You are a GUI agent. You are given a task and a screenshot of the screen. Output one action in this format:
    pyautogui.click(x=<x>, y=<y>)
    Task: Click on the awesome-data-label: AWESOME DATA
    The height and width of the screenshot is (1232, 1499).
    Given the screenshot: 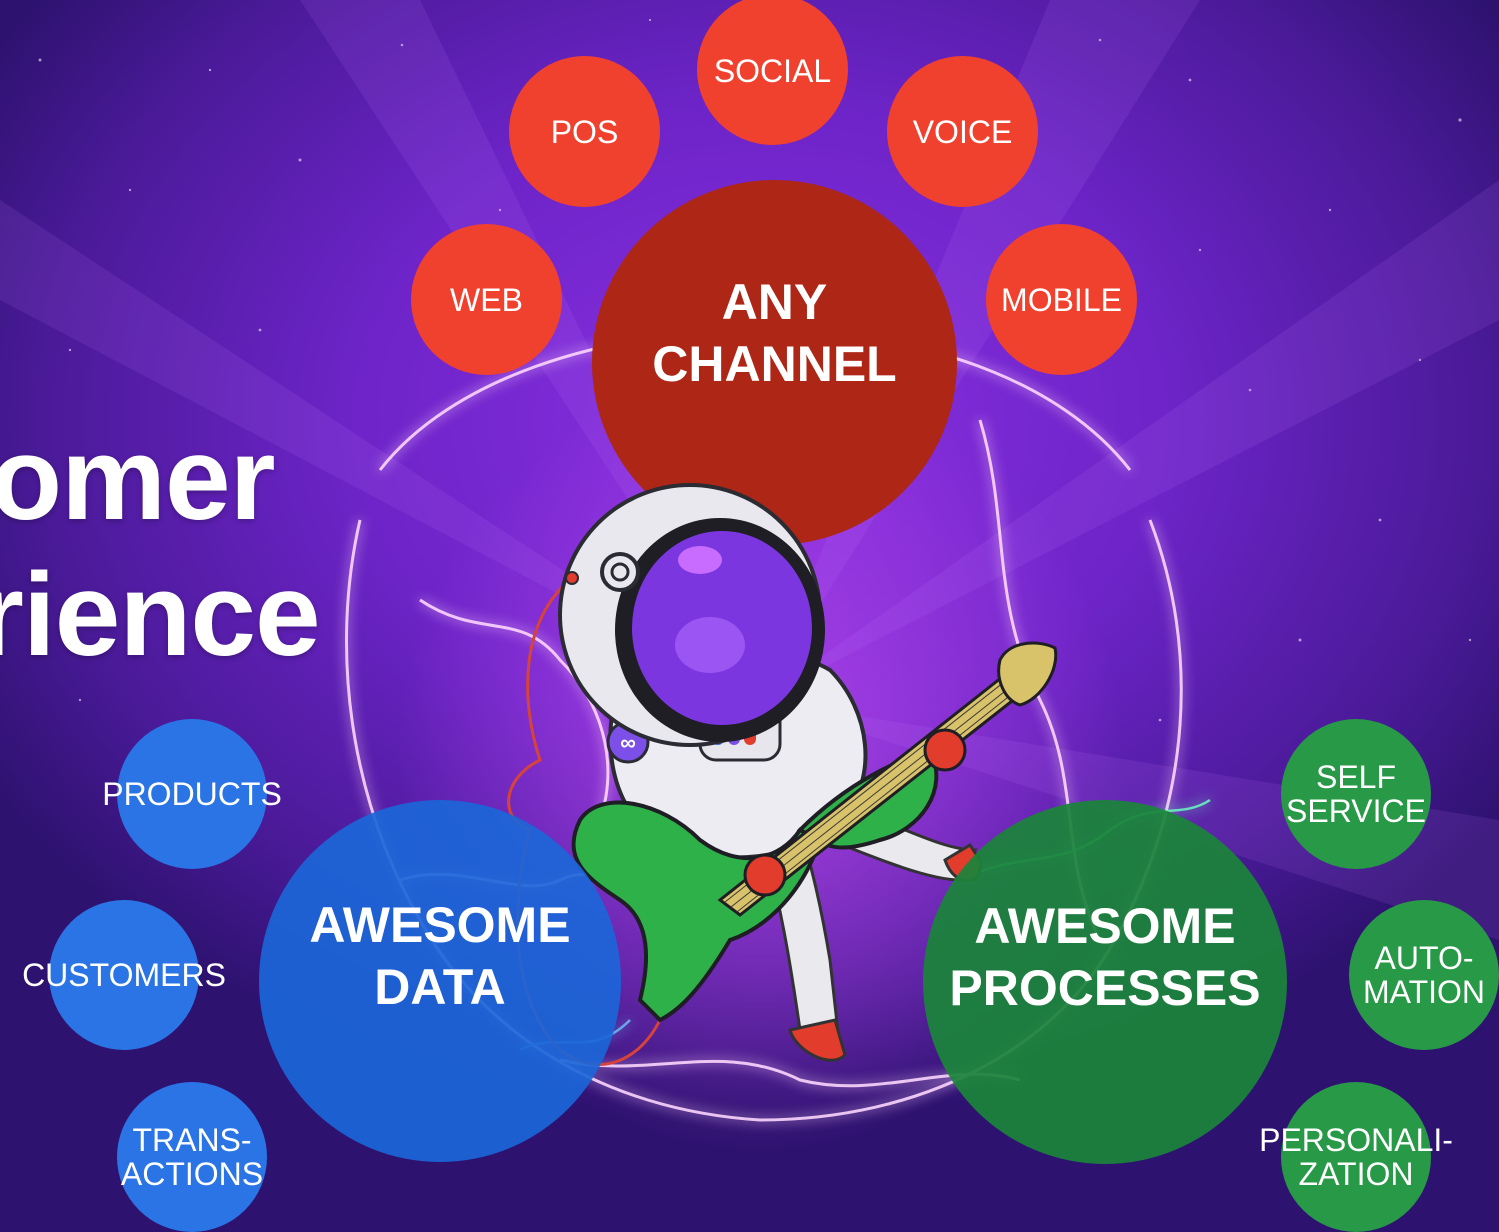 What is the action you would take?
    pyautogui.click(x=440, y=956)
    